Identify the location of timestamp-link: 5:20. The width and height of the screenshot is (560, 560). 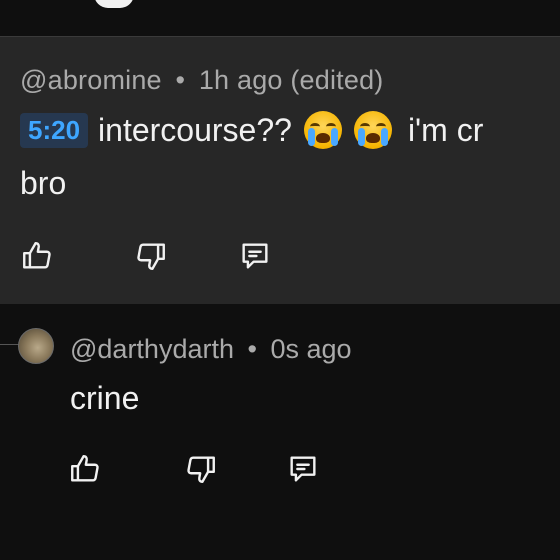
(54, 130).